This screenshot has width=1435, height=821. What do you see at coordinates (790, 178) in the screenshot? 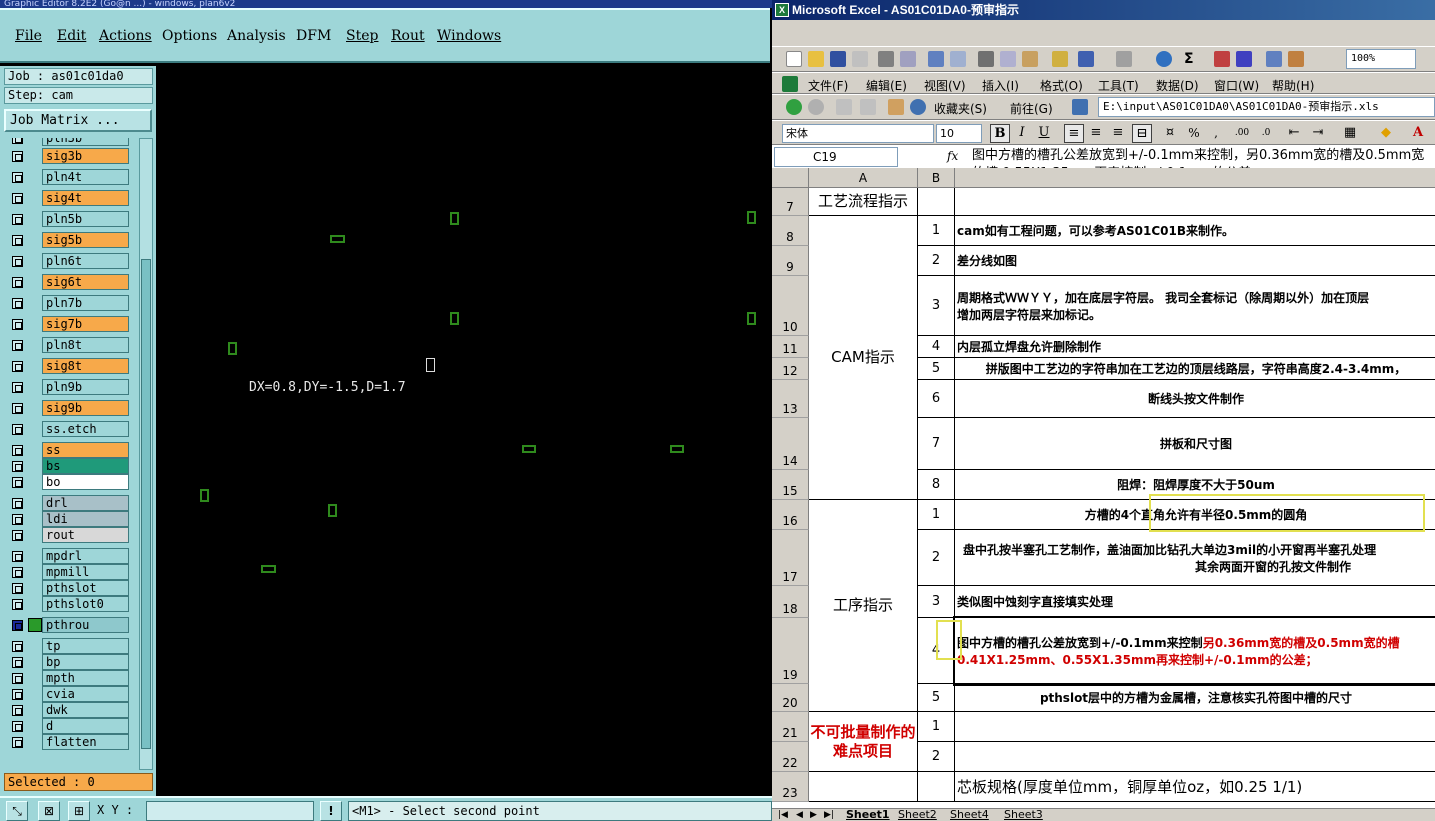
I see `select-all-corner` at bounding box center [790, 178].